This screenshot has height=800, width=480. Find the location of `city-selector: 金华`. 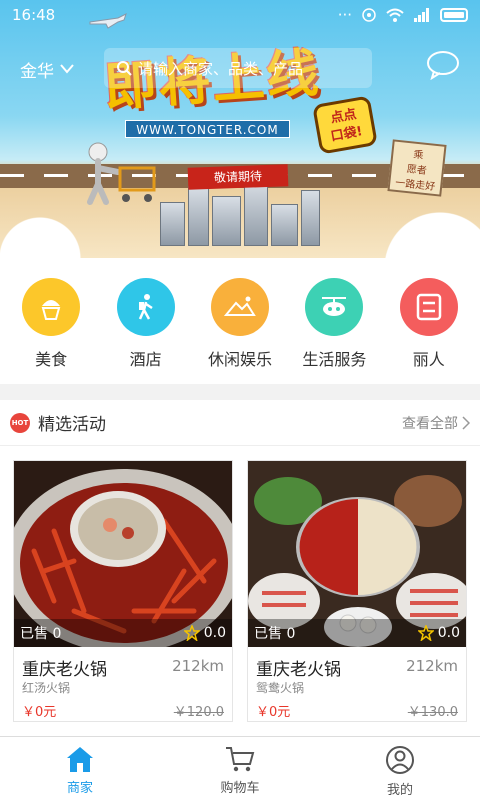

city-selector: 金华 is located at coordinates (47, 69).